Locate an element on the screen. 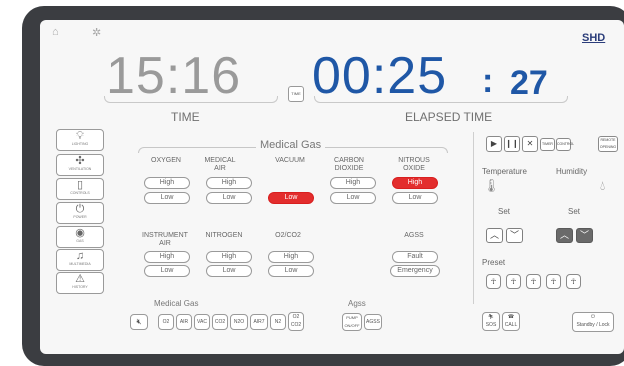 The image size is (624, 366). music-icon: ♫ is located at coordinates (80, 256).